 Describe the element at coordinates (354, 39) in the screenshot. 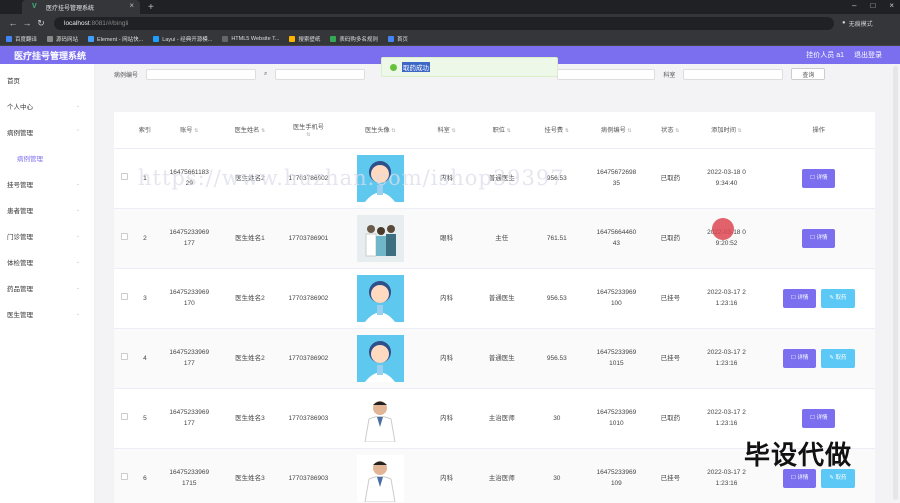

I see `bookmark: 表码购多名规则` at that location.